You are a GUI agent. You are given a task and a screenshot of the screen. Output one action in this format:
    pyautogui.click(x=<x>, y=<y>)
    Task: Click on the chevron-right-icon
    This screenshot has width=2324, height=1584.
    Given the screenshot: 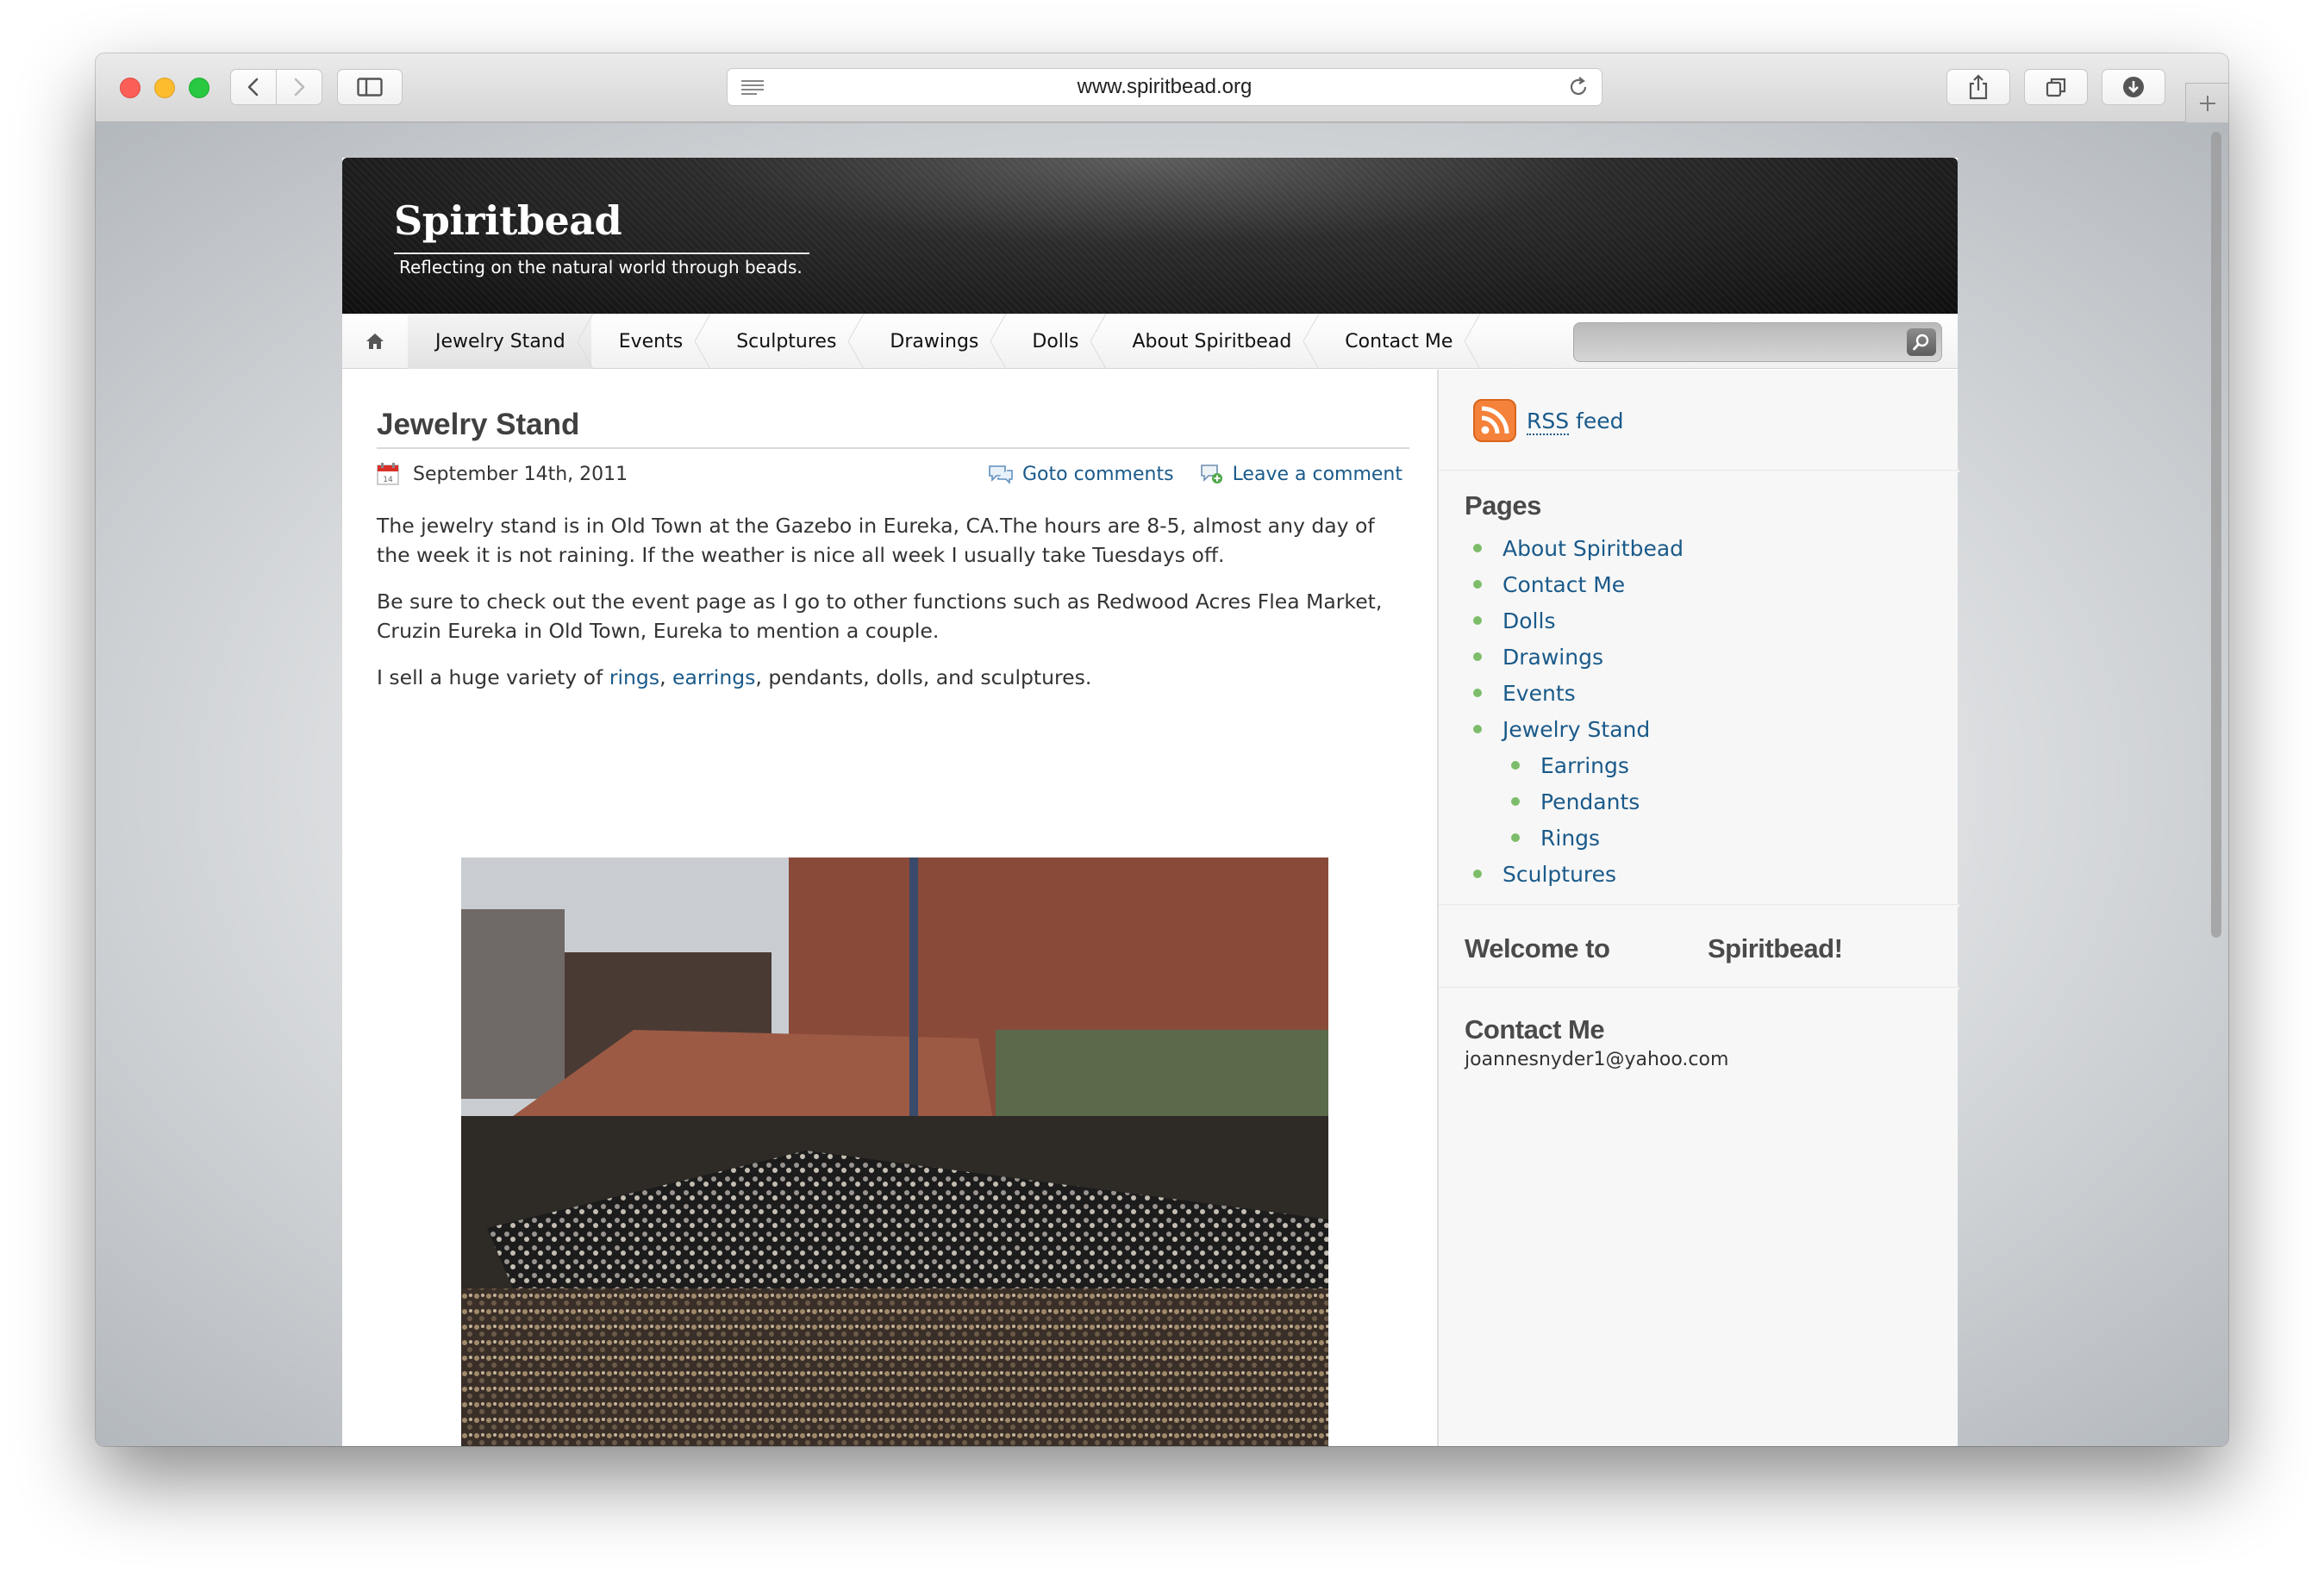 What is the action you would take?
    pyautogui.click(x=299, y=87)
    